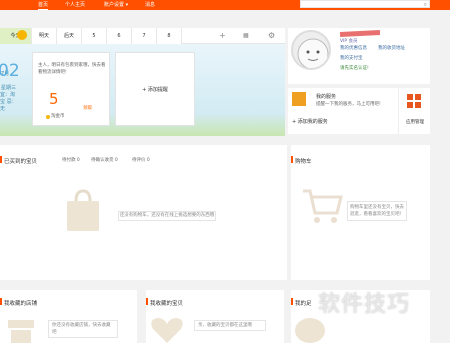 The width and height of the screenshot is (450, 343). I want to click on profile-link-coupons: 我的优惠信息, so click(353, 48).